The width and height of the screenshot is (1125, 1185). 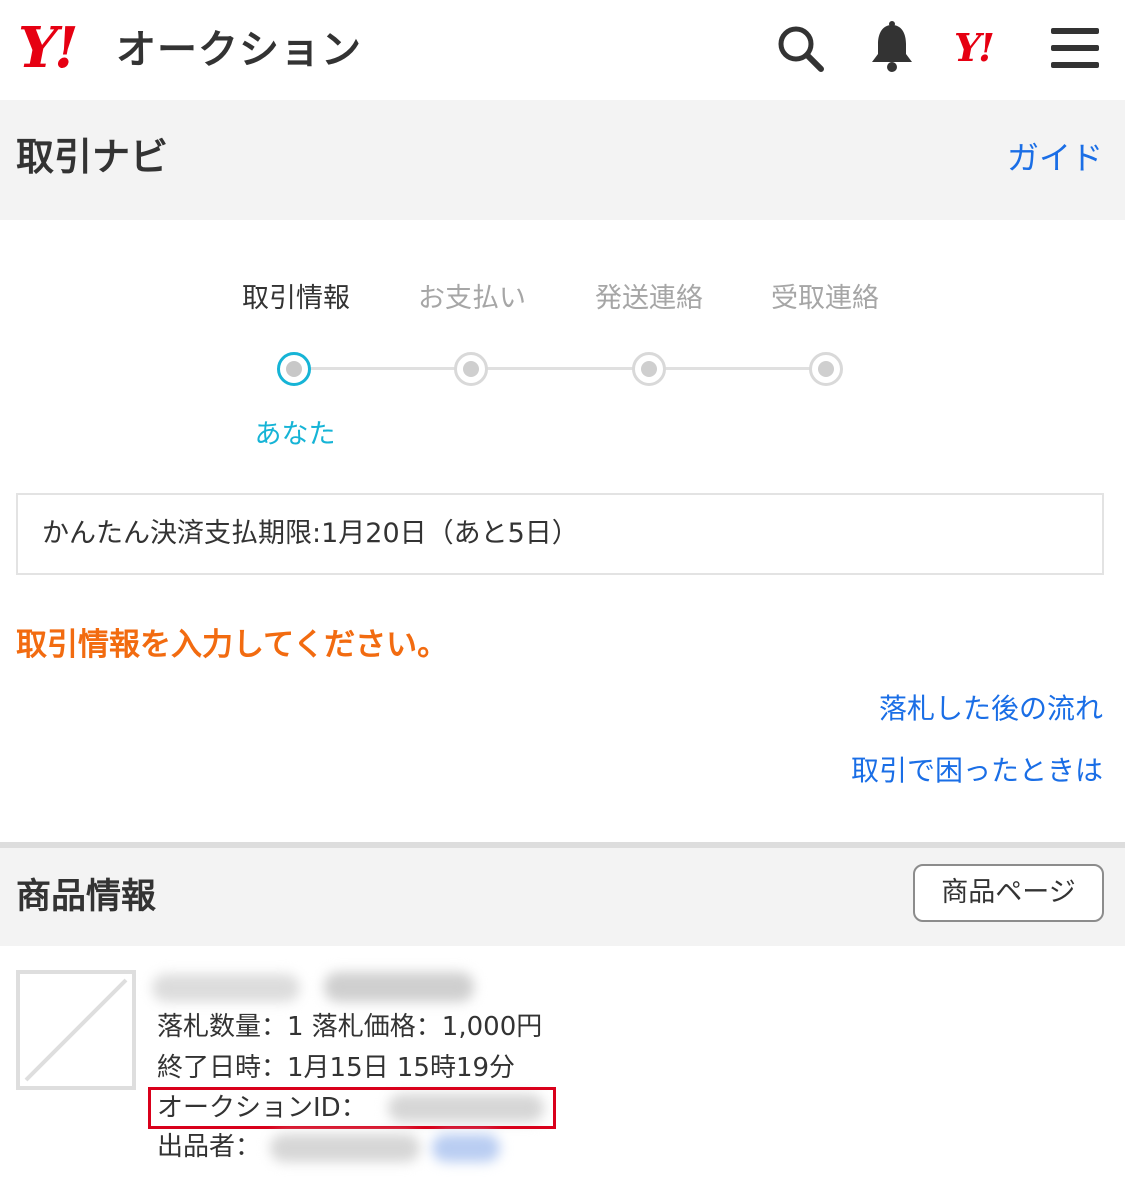 I want to click on step-label-receipt: 受取連絡, so click(x=825, y=298).